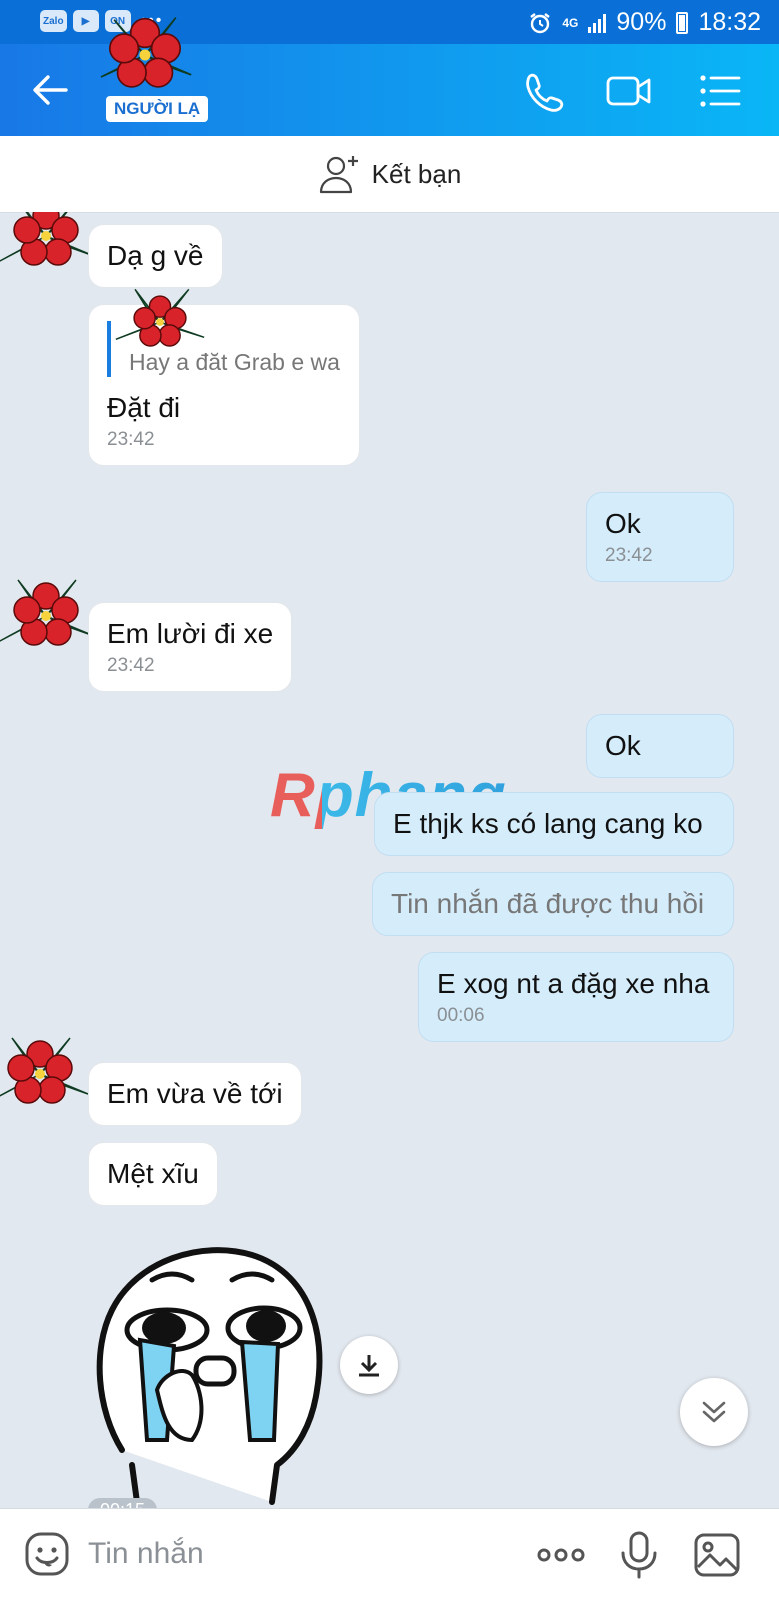 The height and width of the screenshot is (1601, 779). I want to click on stranger-badge: NGƯỜI LẠ, so click(157, 109).